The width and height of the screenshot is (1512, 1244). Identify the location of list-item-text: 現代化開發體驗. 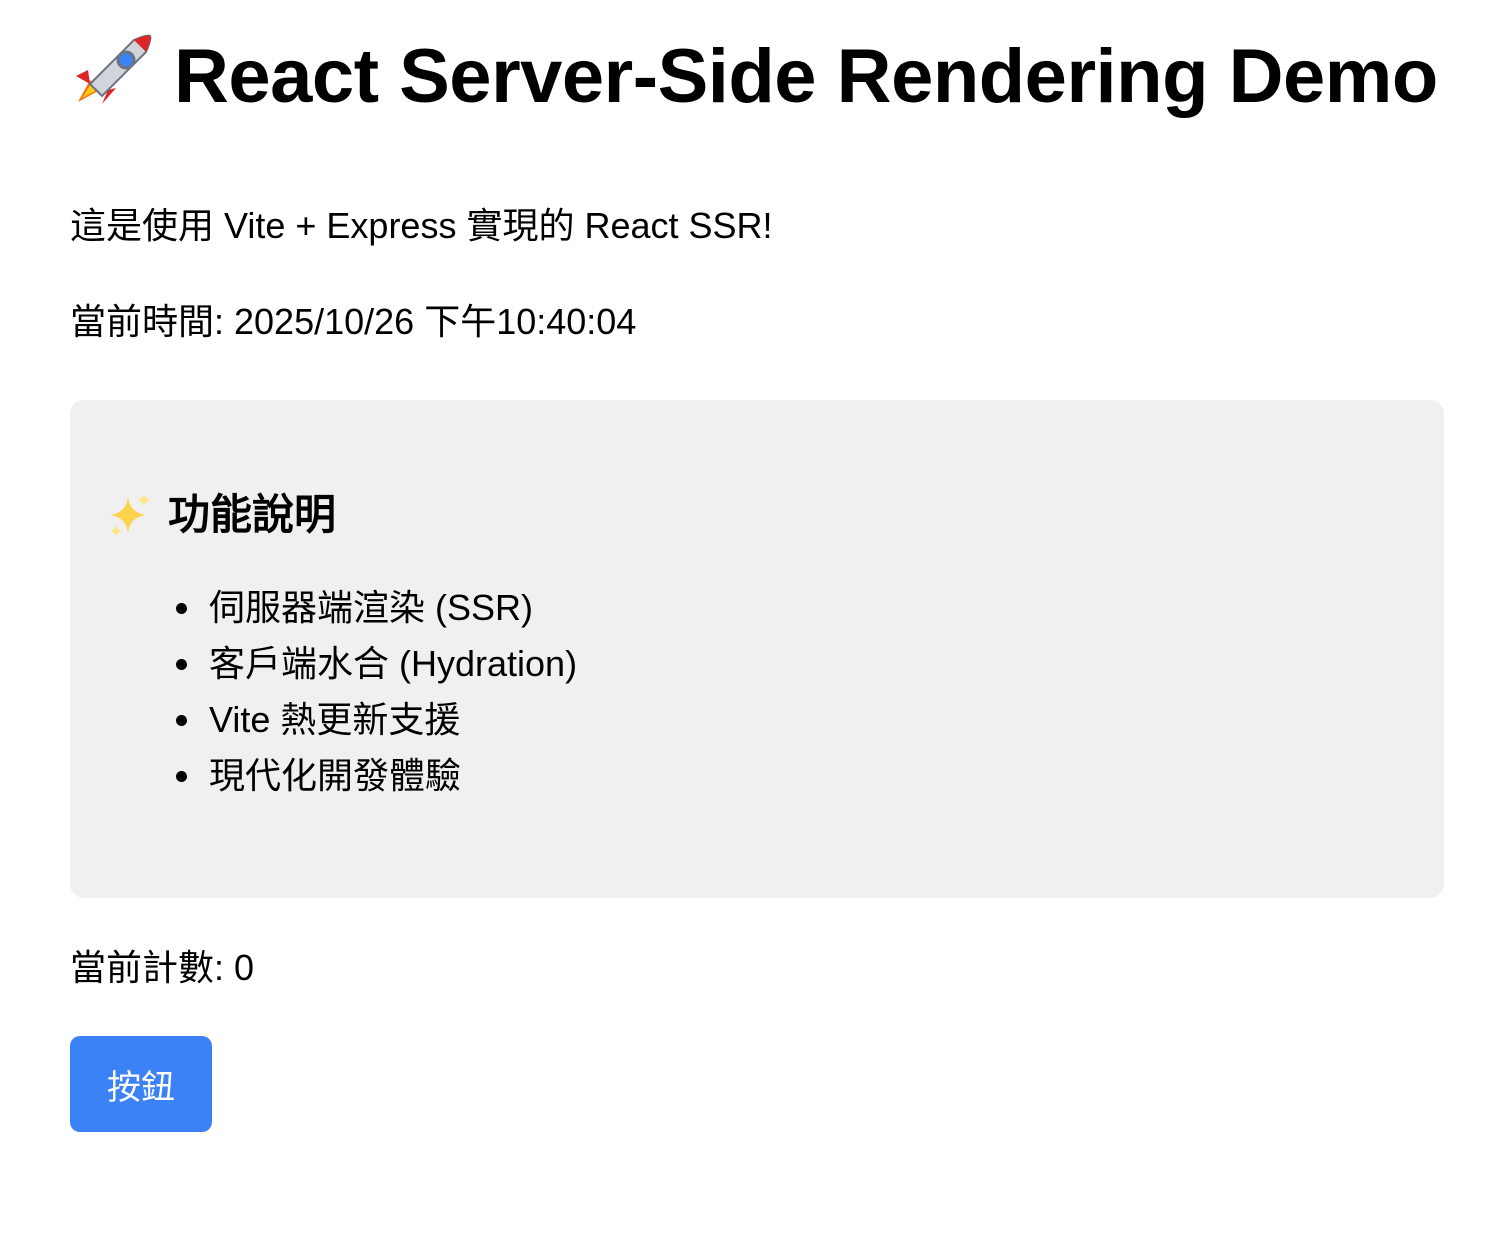
(335, 775).